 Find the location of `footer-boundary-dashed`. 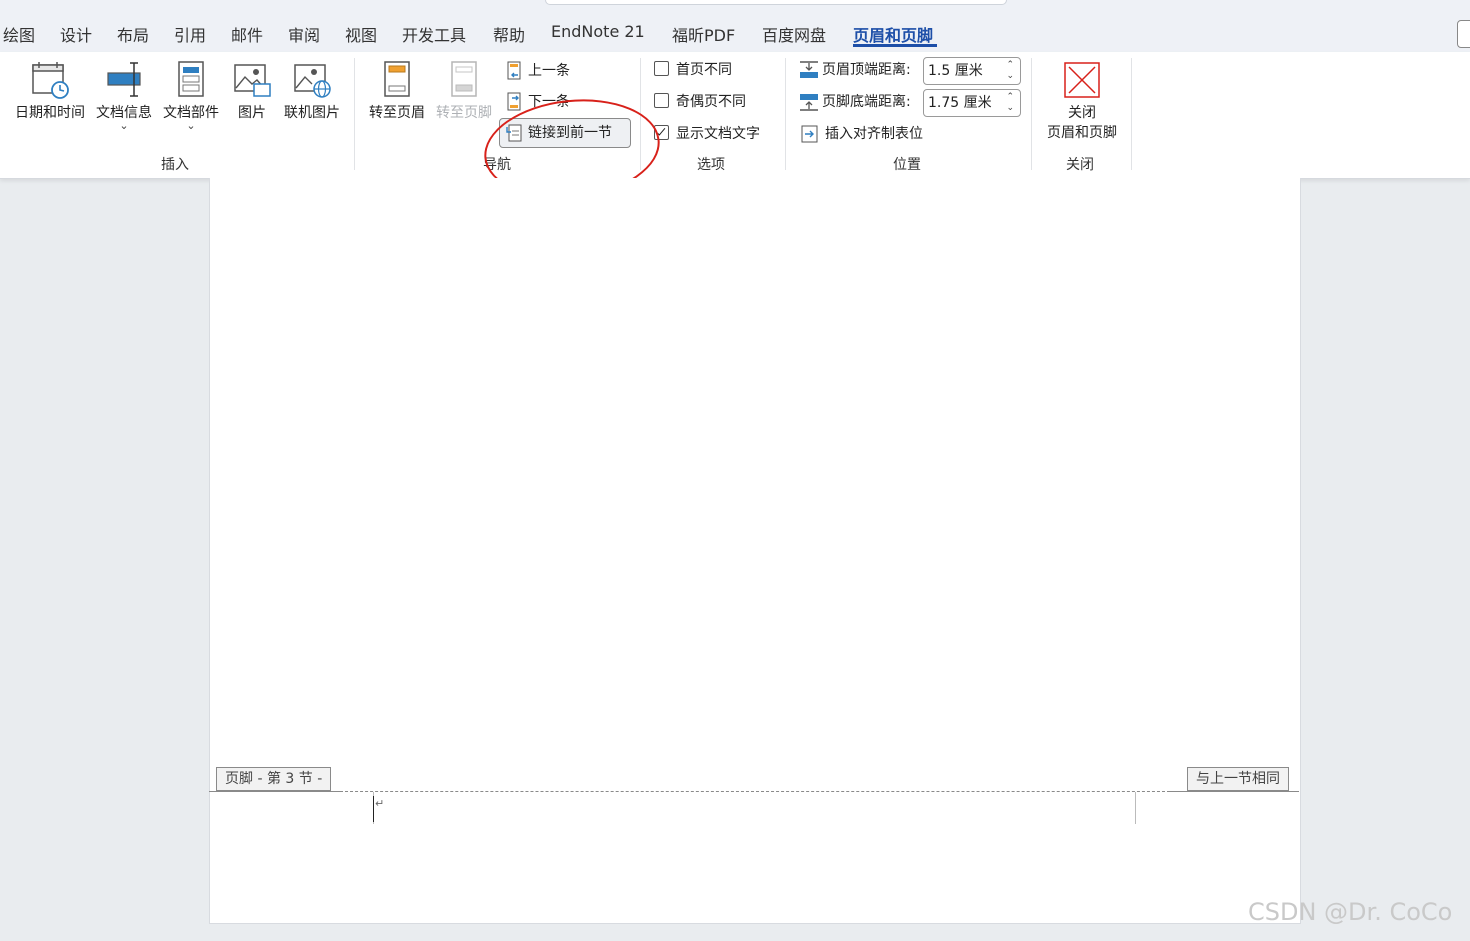

footer-boundary-dashed is located at coordinates (755, 791).